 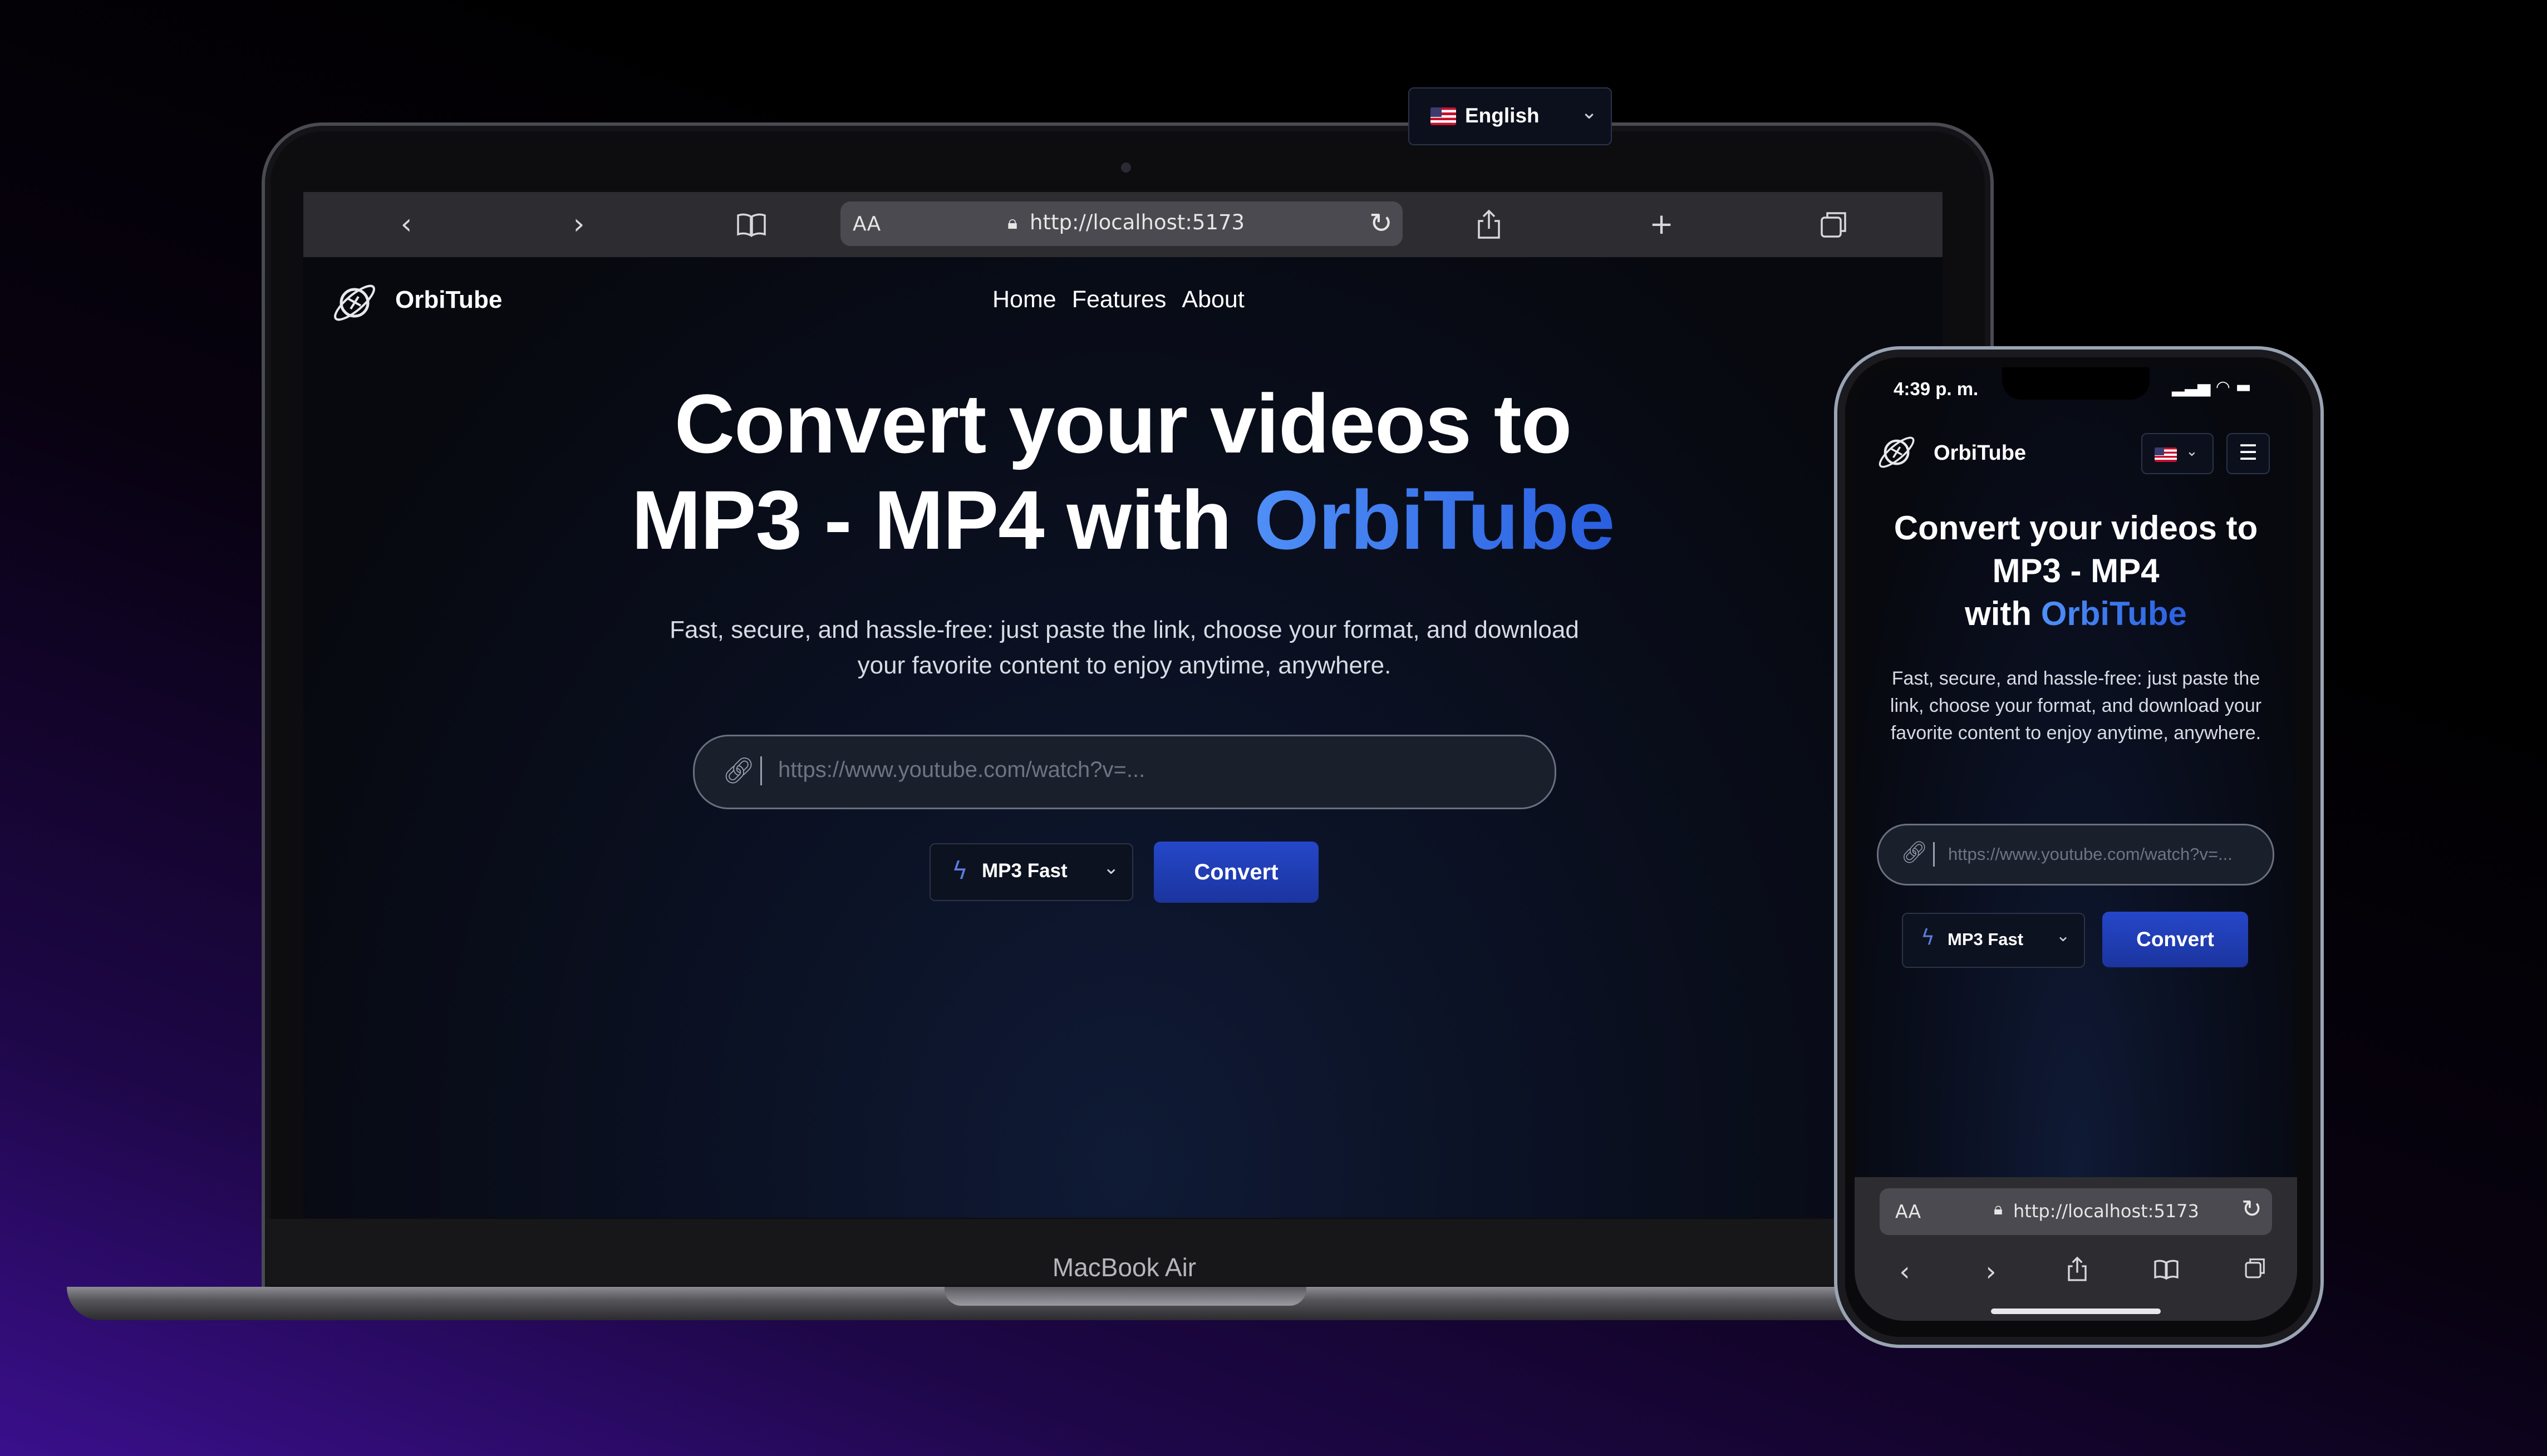 What do you see at coordinates (2211, 387) in the screenshot?
I see `status-icons: ▂▃▅ ◠ ▬` at bounding box center [2211, 387].